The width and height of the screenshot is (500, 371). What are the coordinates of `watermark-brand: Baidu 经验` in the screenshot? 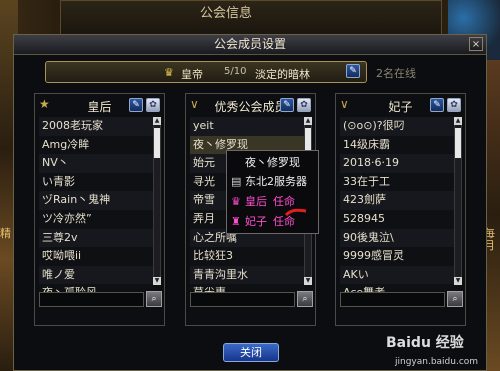 It's located at (425, 343).